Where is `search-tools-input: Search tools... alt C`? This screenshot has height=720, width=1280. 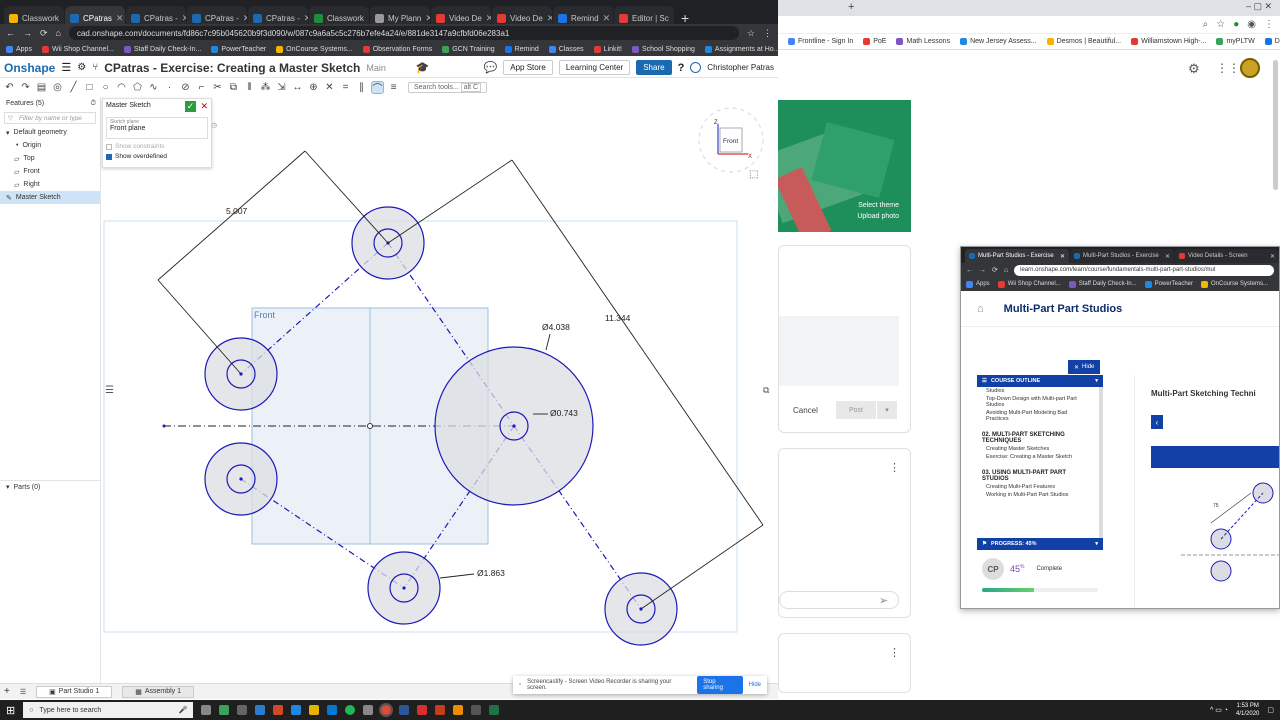
search-tools-input: Search tools... alt C is located at coordinates (448, 87).